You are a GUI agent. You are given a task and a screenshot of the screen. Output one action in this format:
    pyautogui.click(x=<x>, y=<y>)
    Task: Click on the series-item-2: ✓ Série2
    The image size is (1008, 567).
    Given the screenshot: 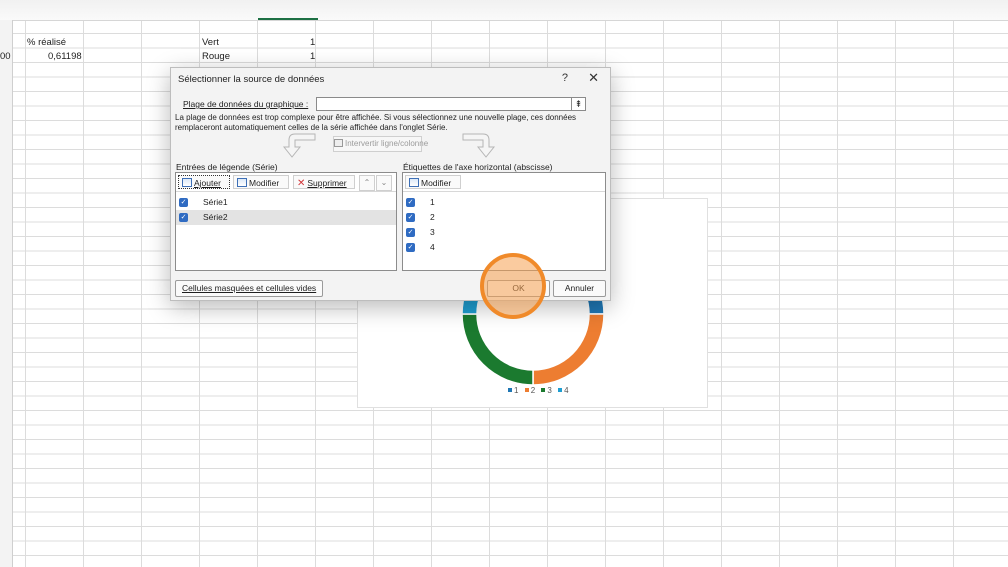 What is the action you would take?
    pyautogui.click(x=286, y=217)
    